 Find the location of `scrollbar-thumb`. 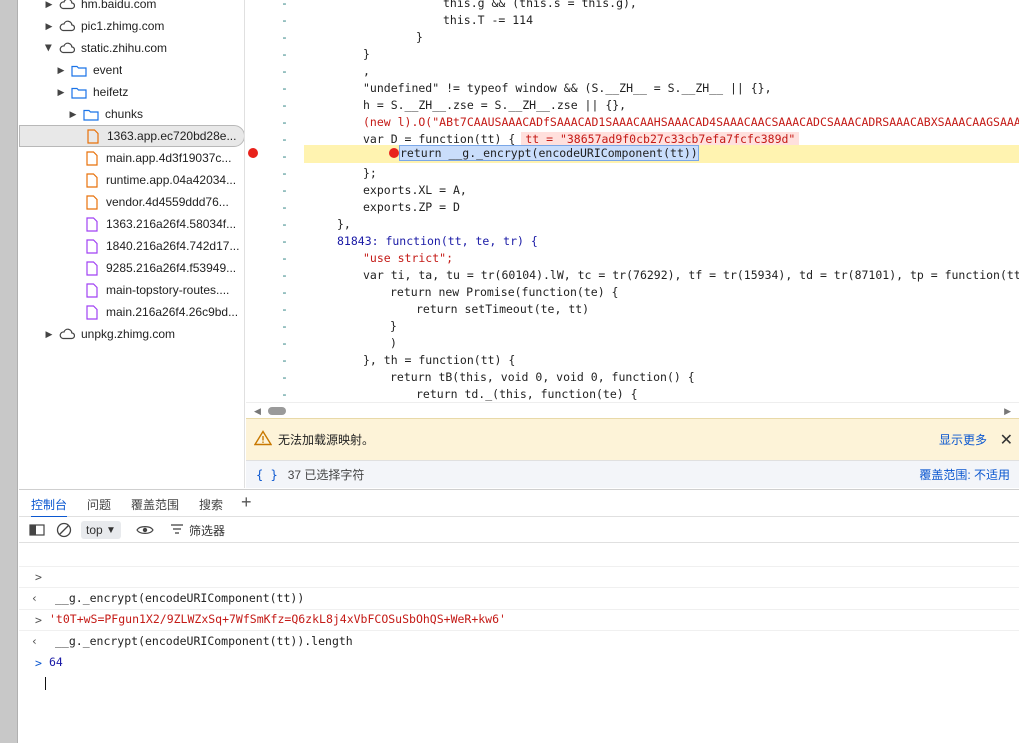

scrollbar-thumb is located at coordinates (277, 411).